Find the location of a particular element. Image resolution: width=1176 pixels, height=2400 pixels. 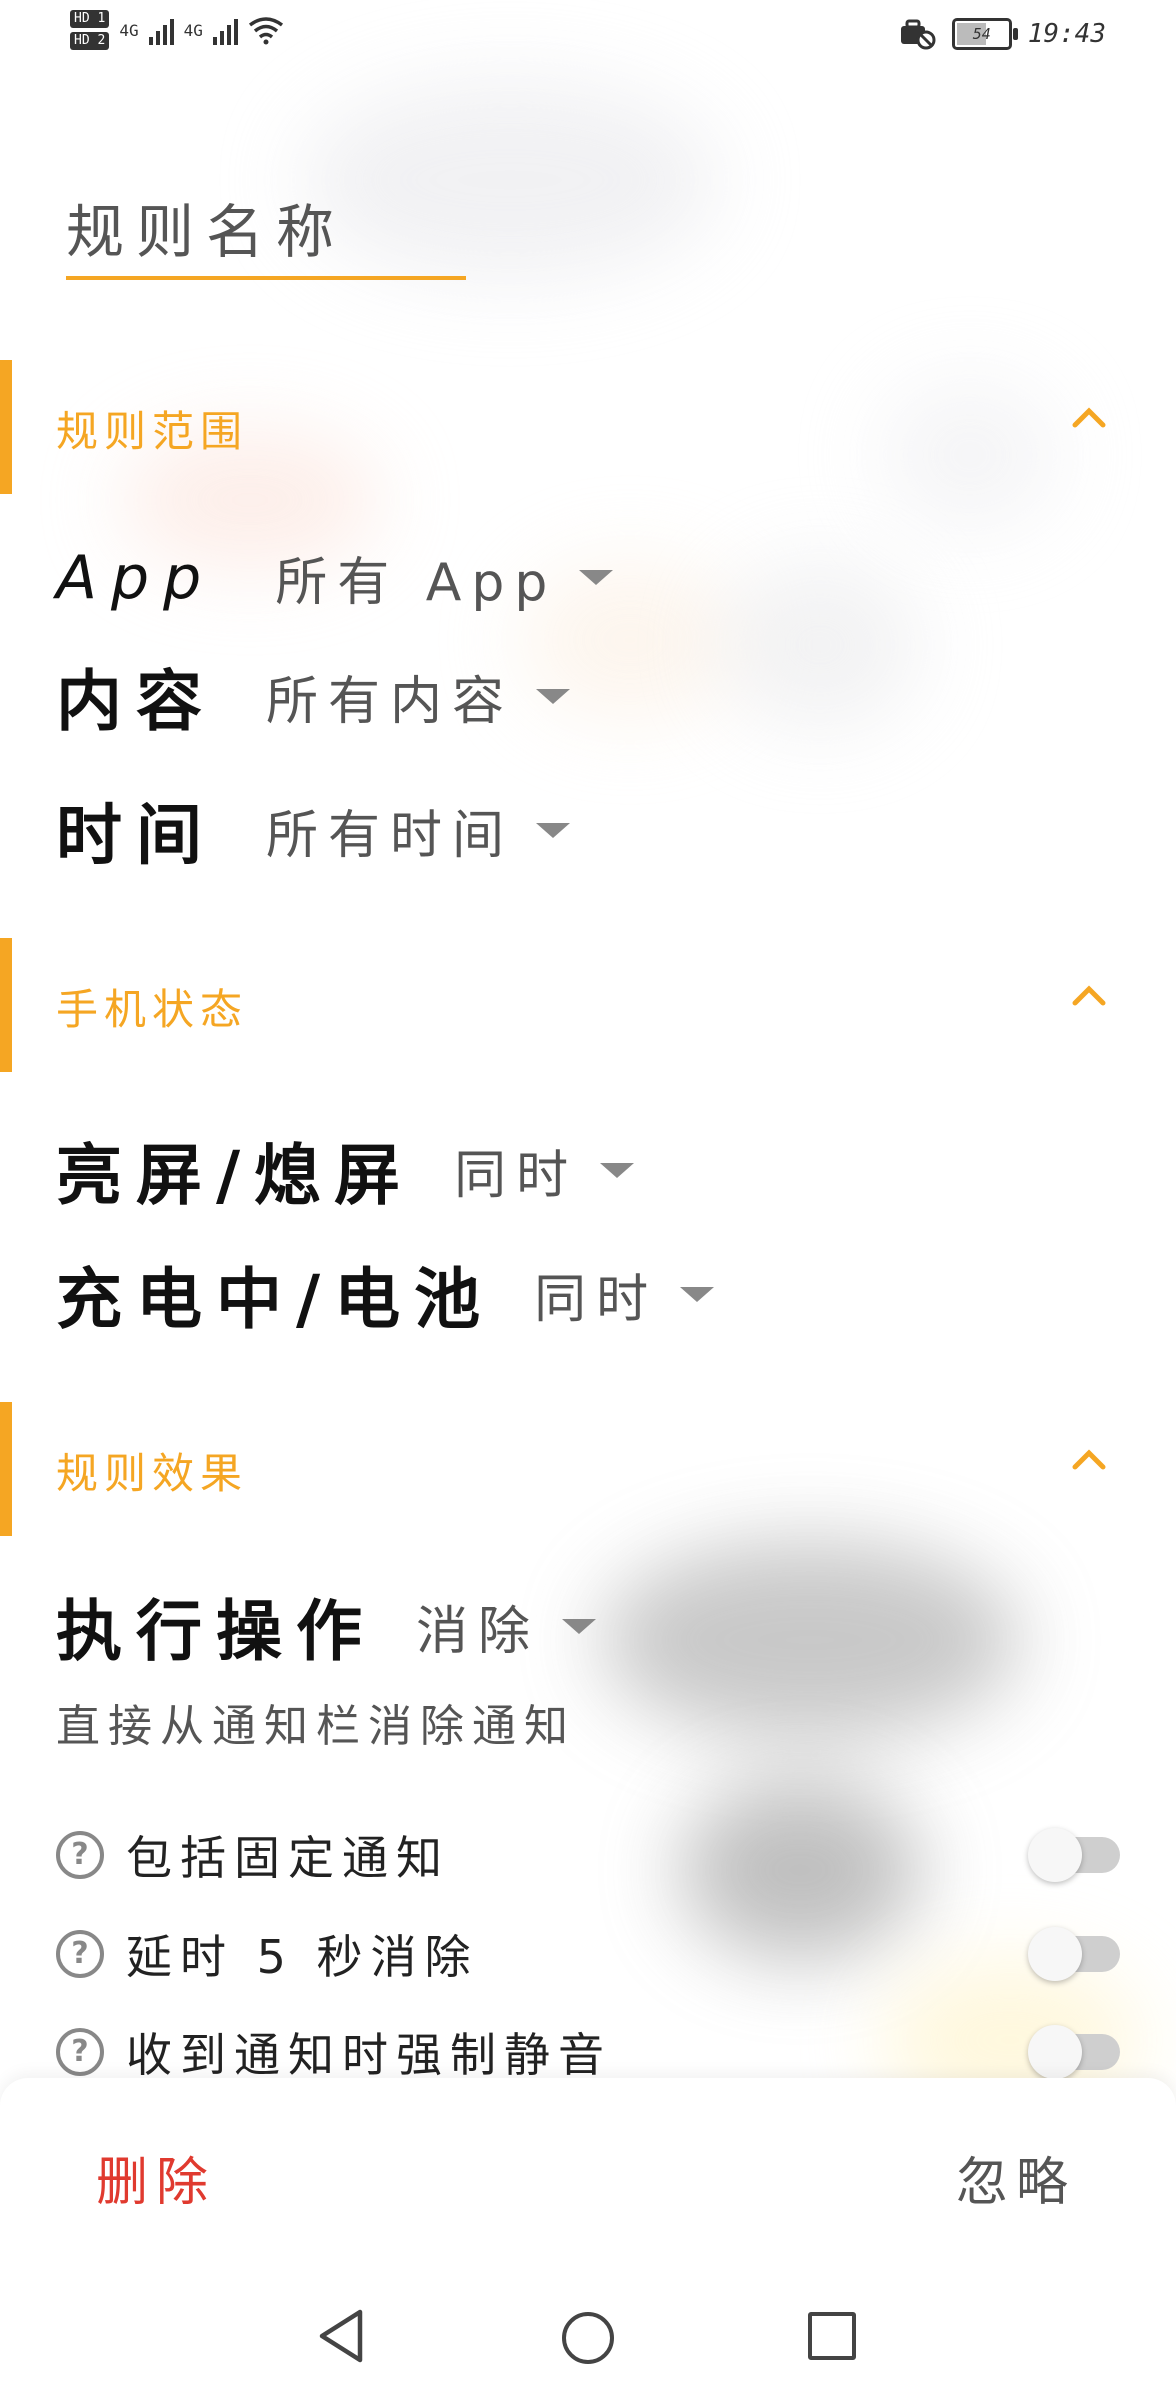

rule-name-input: 规则名称 is located at coordinates (266, 227).